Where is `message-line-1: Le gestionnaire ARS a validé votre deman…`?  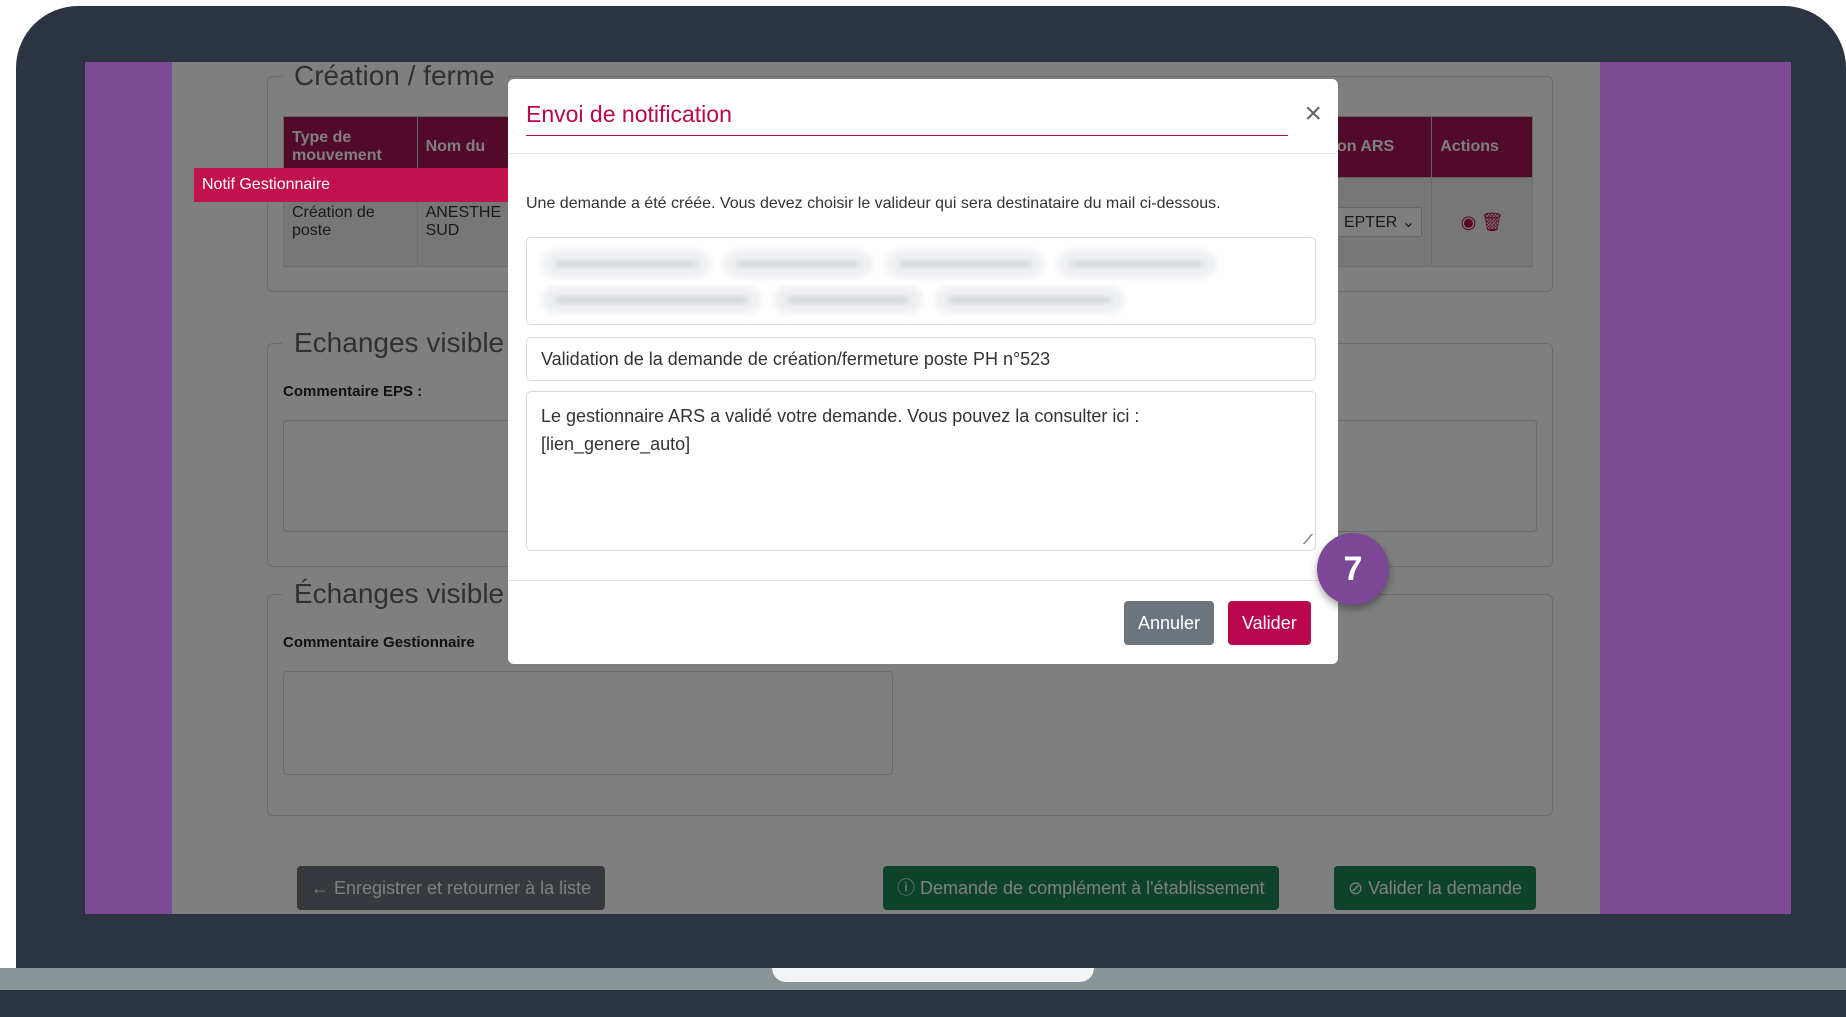 message-line-1: Le gestionnaire ARS a validé votre deman… is located at coordinates (840, 416).